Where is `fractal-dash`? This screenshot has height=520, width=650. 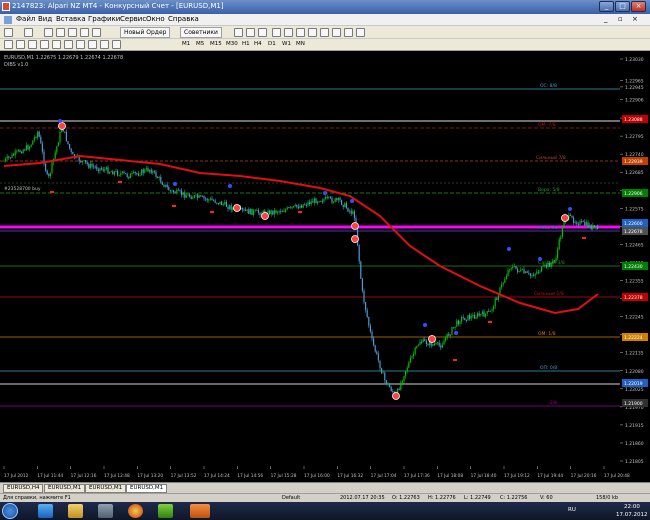
fractal-dash is located at coordinates (120, 182).